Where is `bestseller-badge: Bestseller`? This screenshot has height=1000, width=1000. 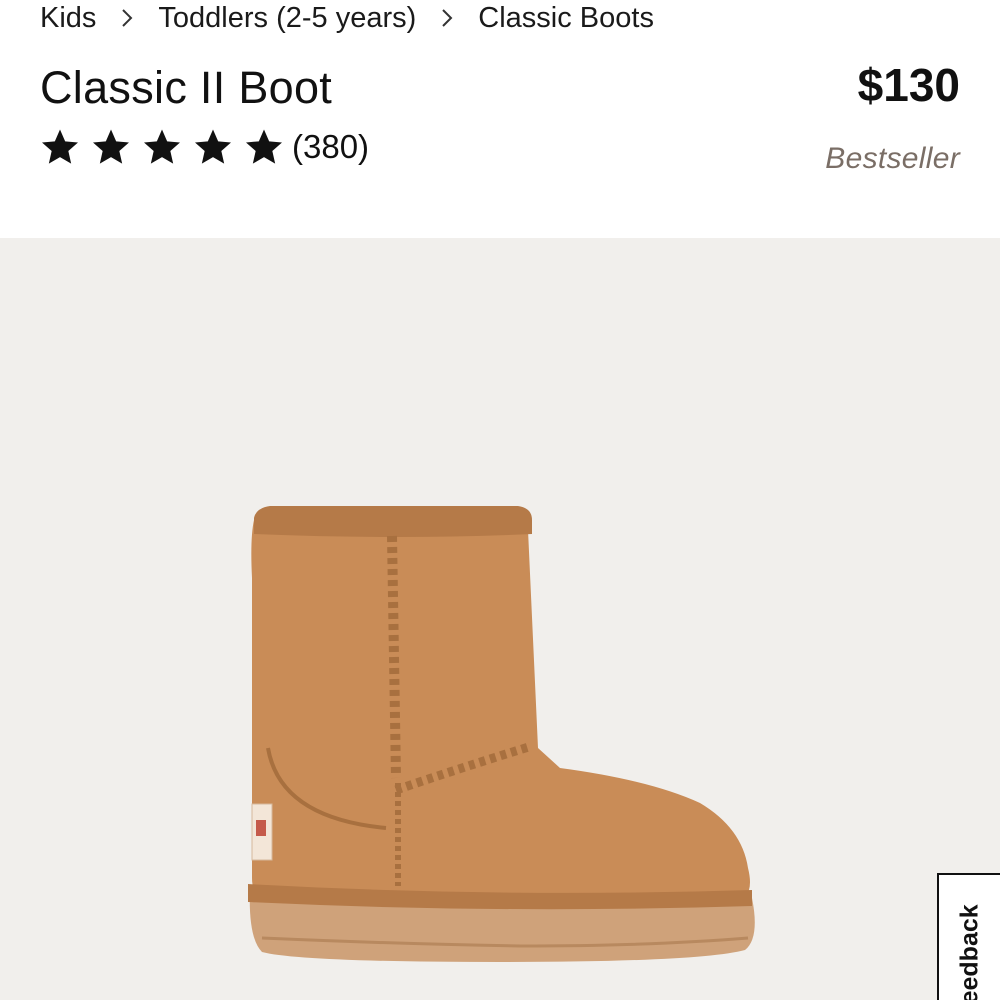
bestseller-badge: Bestseller is located at coordinates (892, 158).